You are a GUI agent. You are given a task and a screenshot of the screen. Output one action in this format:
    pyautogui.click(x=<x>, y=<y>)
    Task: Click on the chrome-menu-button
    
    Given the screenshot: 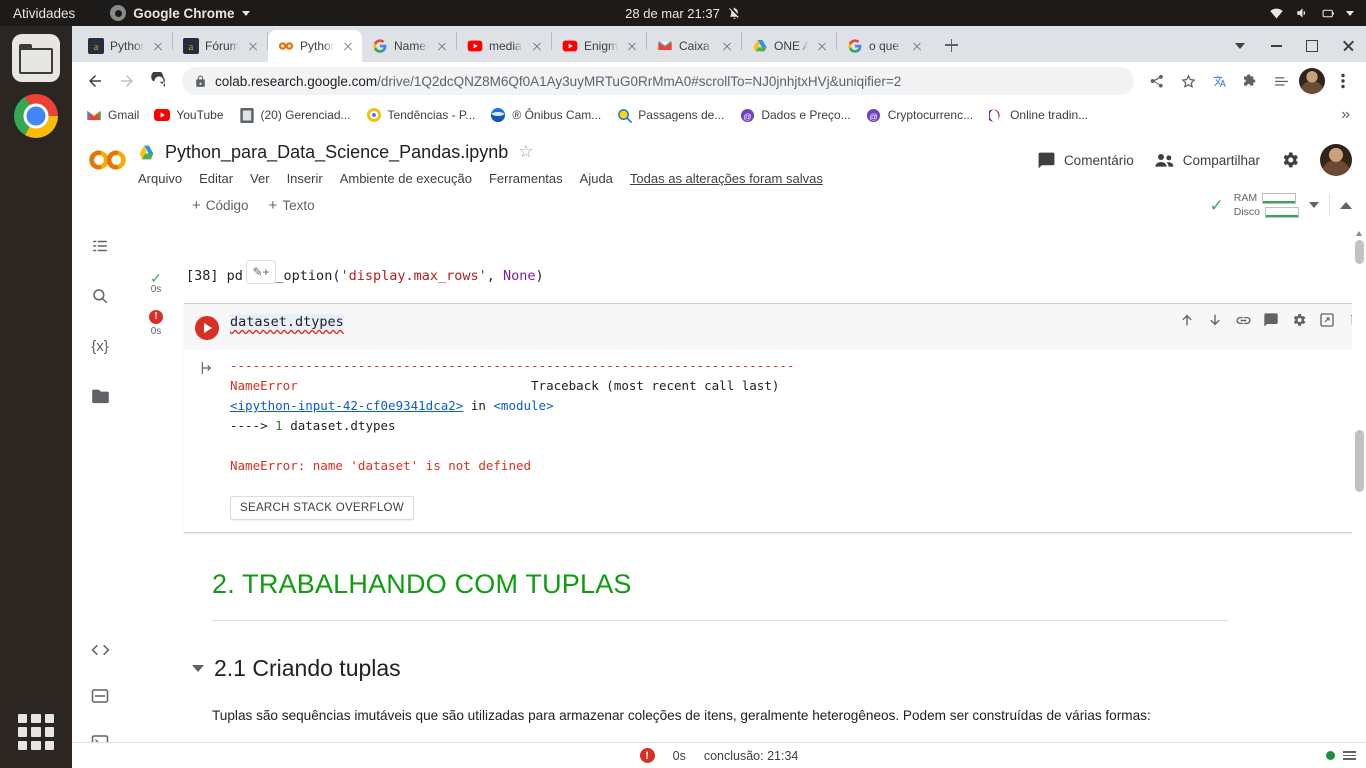 What is the action you would take?
    pyautogui.click(x=1343, y=81)
    